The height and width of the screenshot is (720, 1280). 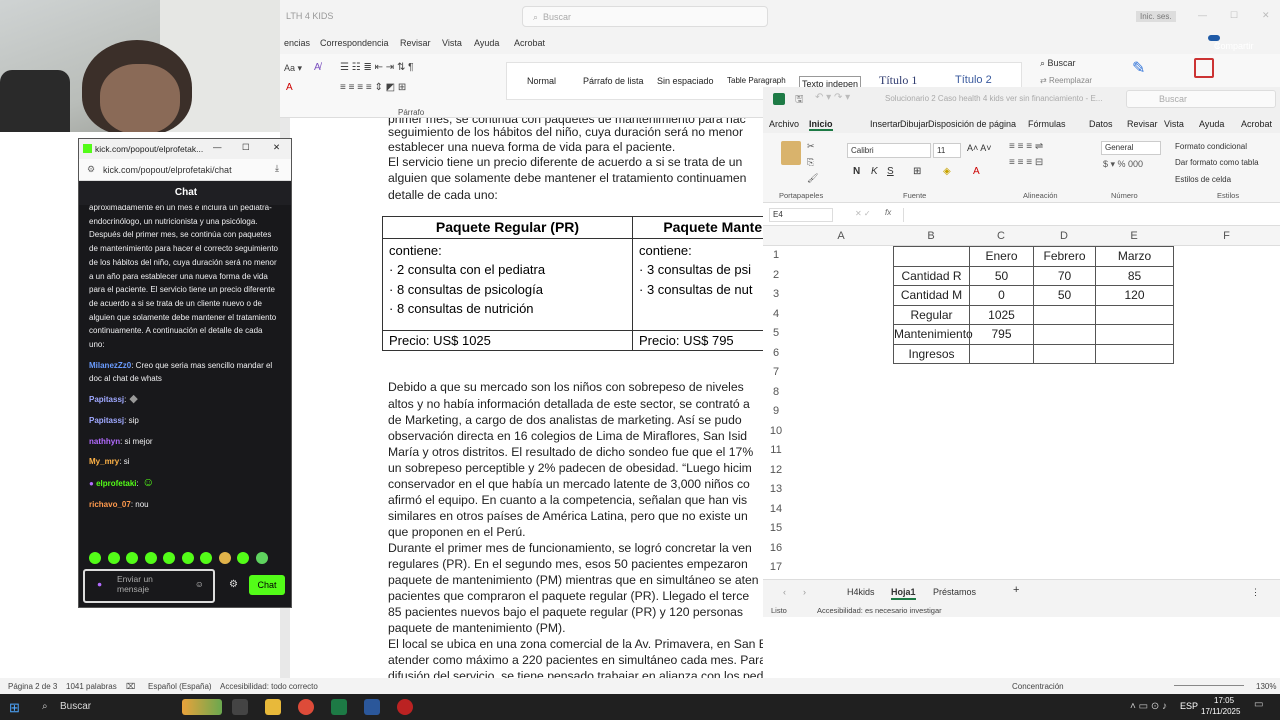 What do you see at coordinates (776, 392) in the screenshot?
I see `row-header: 8` at bounding box center [776, 392].